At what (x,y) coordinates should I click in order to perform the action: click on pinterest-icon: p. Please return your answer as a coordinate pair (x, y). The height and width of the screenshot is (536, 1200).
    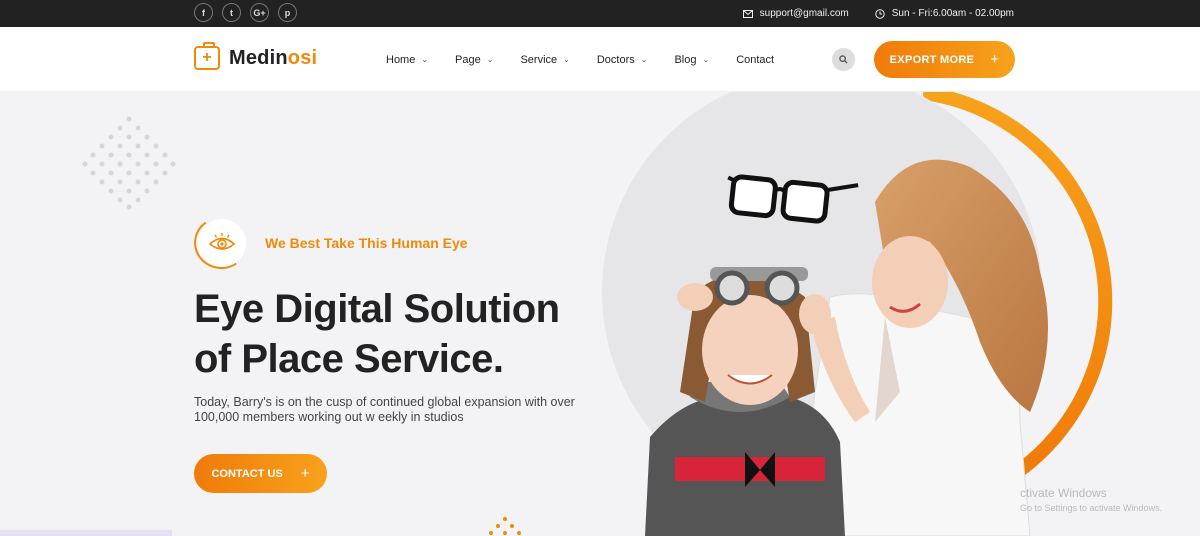
    Looking at the image, I should click on (287, 12).